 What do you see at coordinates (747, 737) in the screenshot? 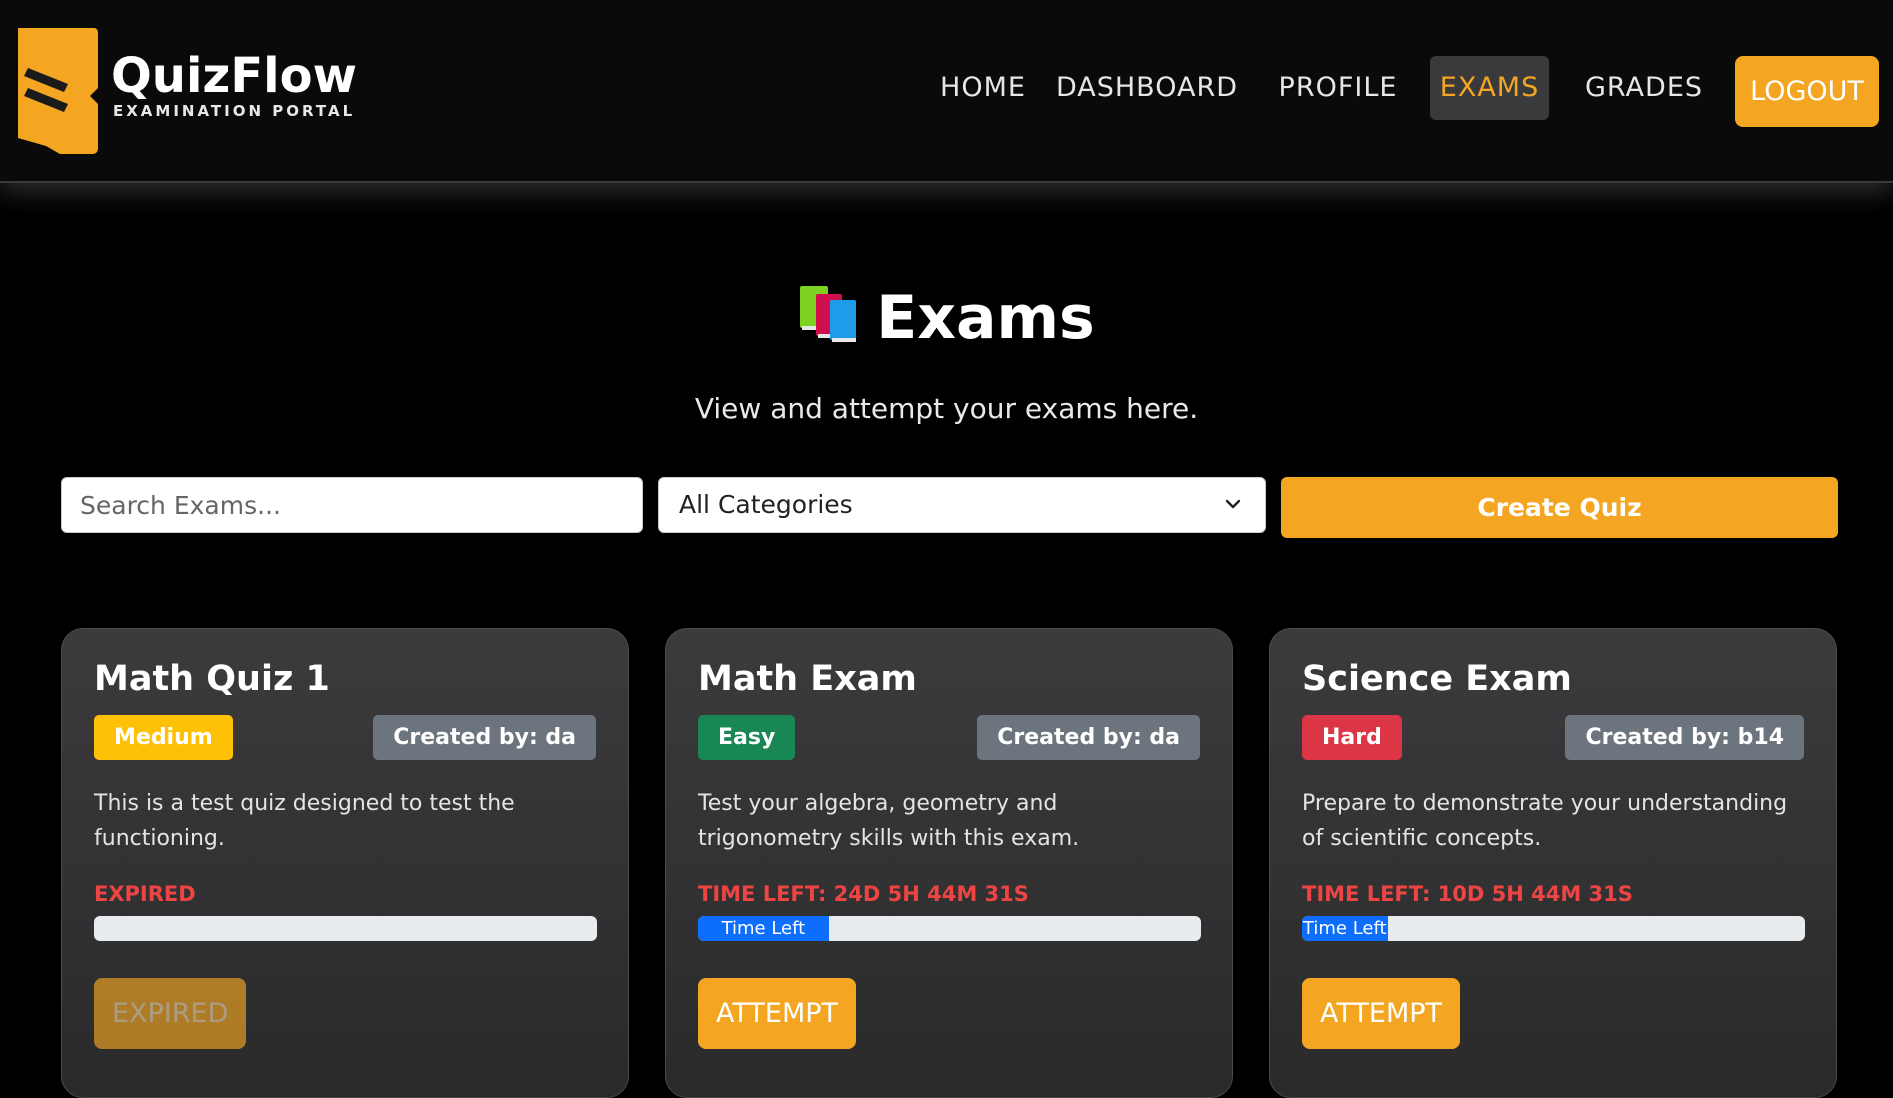
I see `difficulty-badge: Easy` at bounding box center [747, 737].